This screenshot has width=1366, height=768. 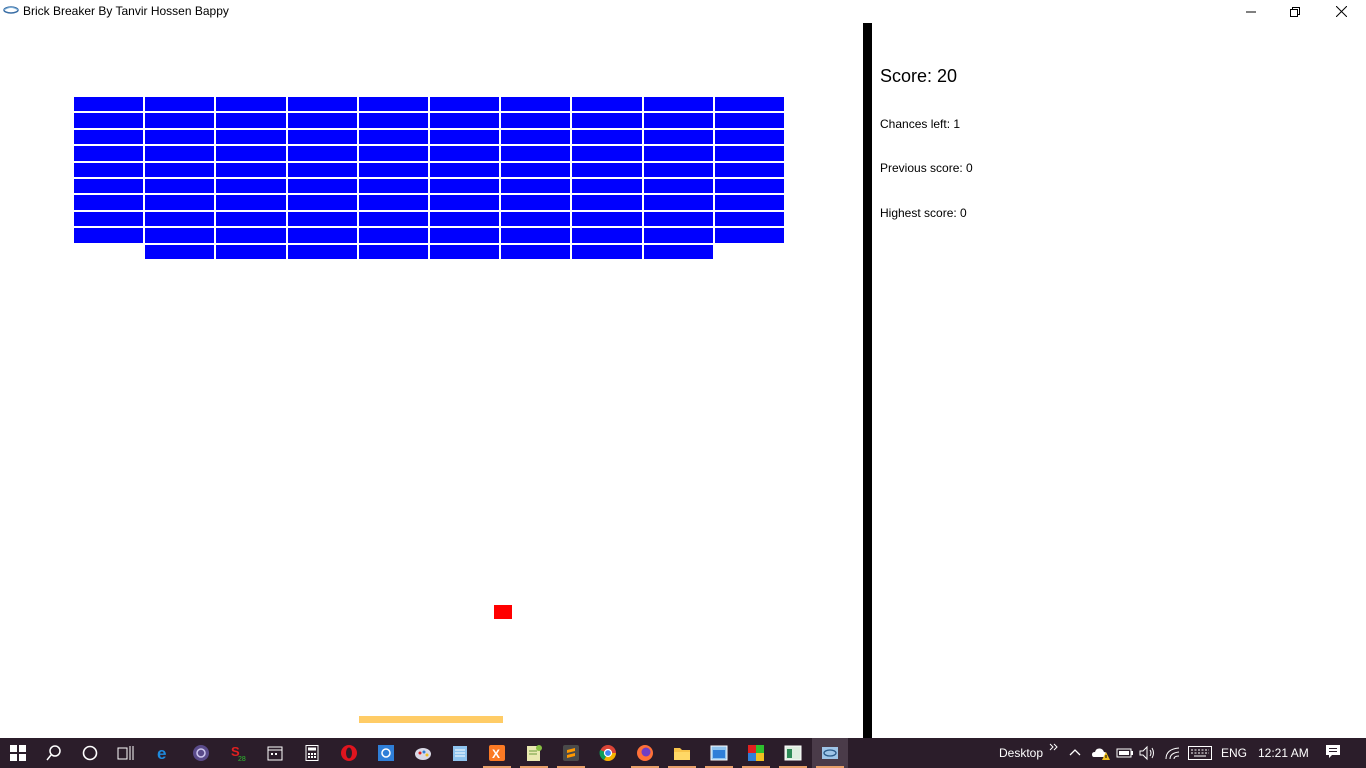 What do you see at coordinates (503, 612) in the screenshot?
I see `ball` at bounding box center [503, 612].